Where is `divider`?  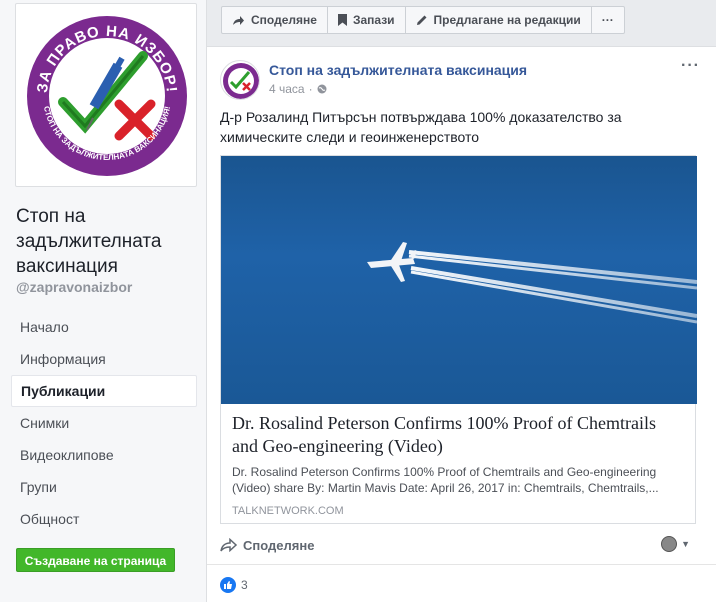 divider is located at coordinates (461, 564).